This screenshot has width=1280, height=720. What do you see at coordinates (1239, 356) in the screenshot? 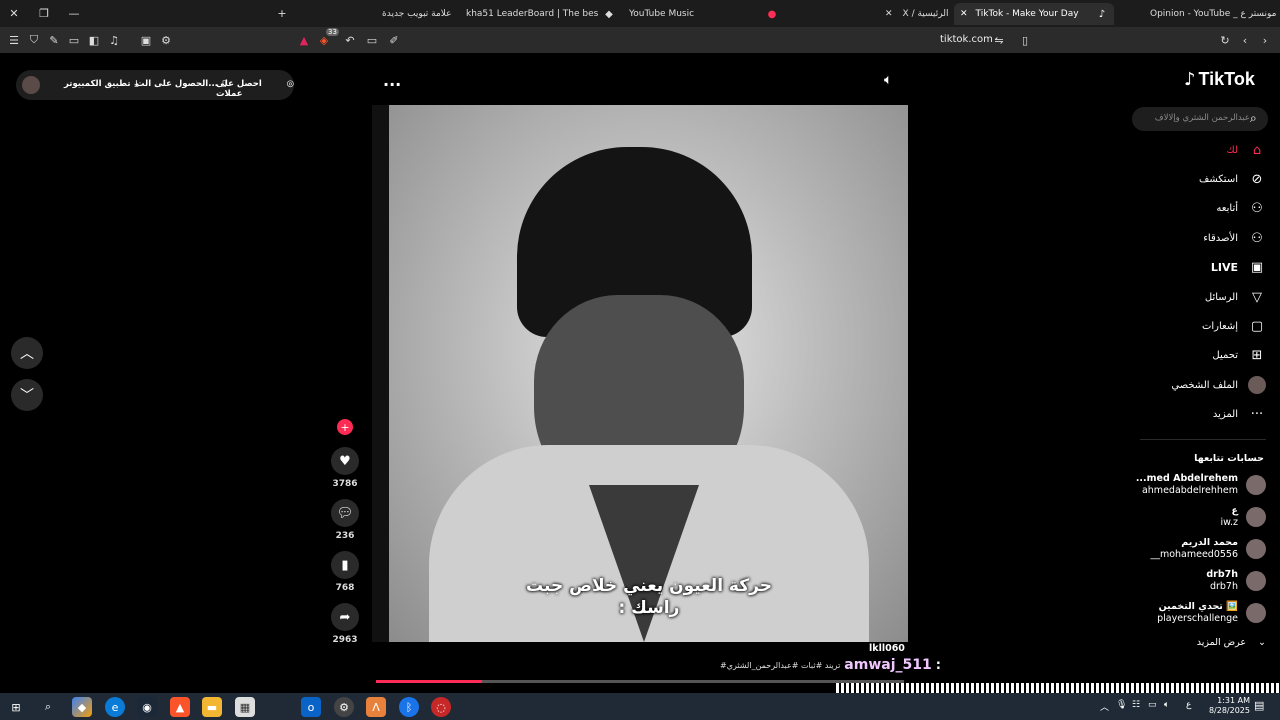
I see `sidebar-item-upload: تحميل ⊞` at bounding box center [1239, 356].